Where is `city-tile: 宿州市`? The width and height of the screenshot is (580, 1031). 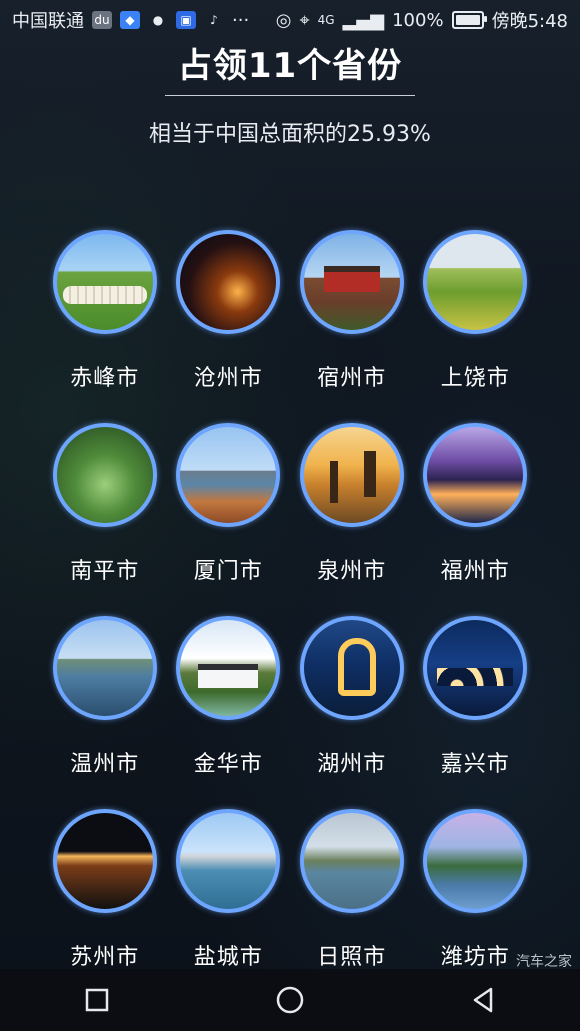 city-tile: 宿州市 is located at coordinates (352, 326).